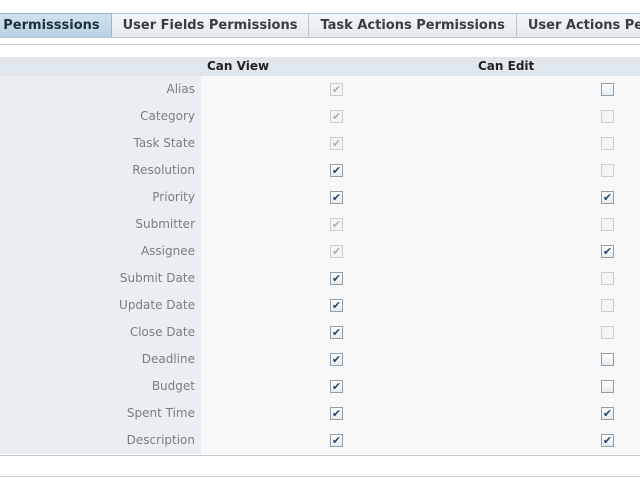 This screenshot has width=640, height=480. What do you see at coordinates (100, 89) in the screenshot?
I see `field-label: Alias` at bounding box center [100, 89].